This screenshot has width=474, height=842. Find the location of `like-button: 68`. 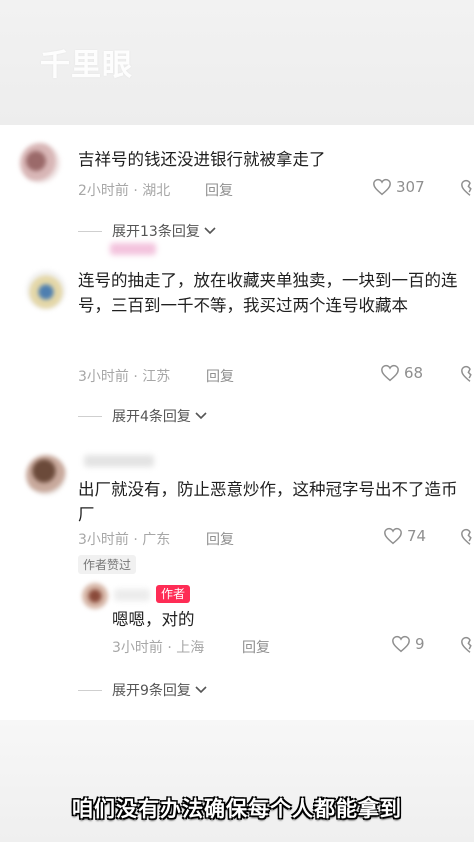

like-button: 68 is located at coordinates (401, 373).